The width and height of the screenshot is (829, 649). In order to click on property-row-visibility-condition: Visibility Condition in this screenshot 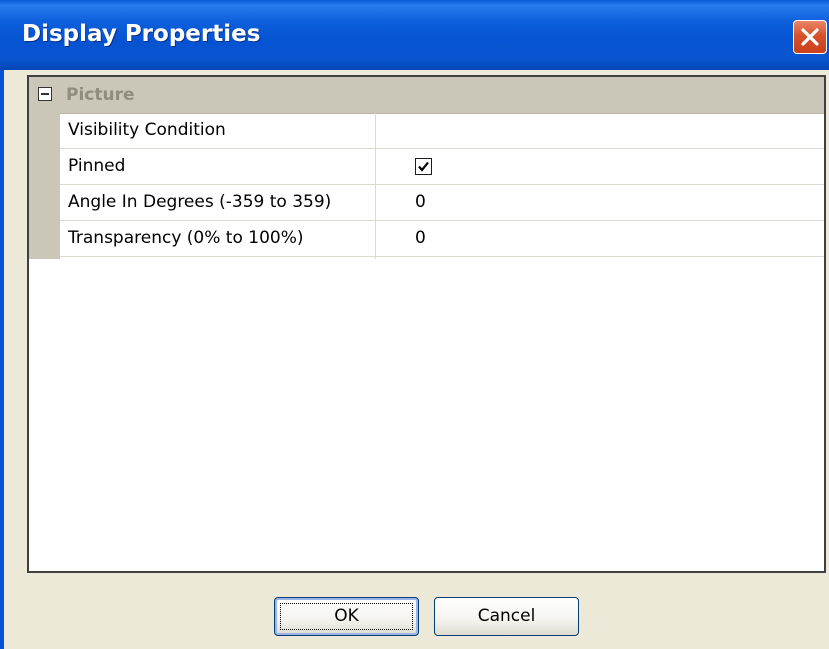, I will do `click(442, 131)`.